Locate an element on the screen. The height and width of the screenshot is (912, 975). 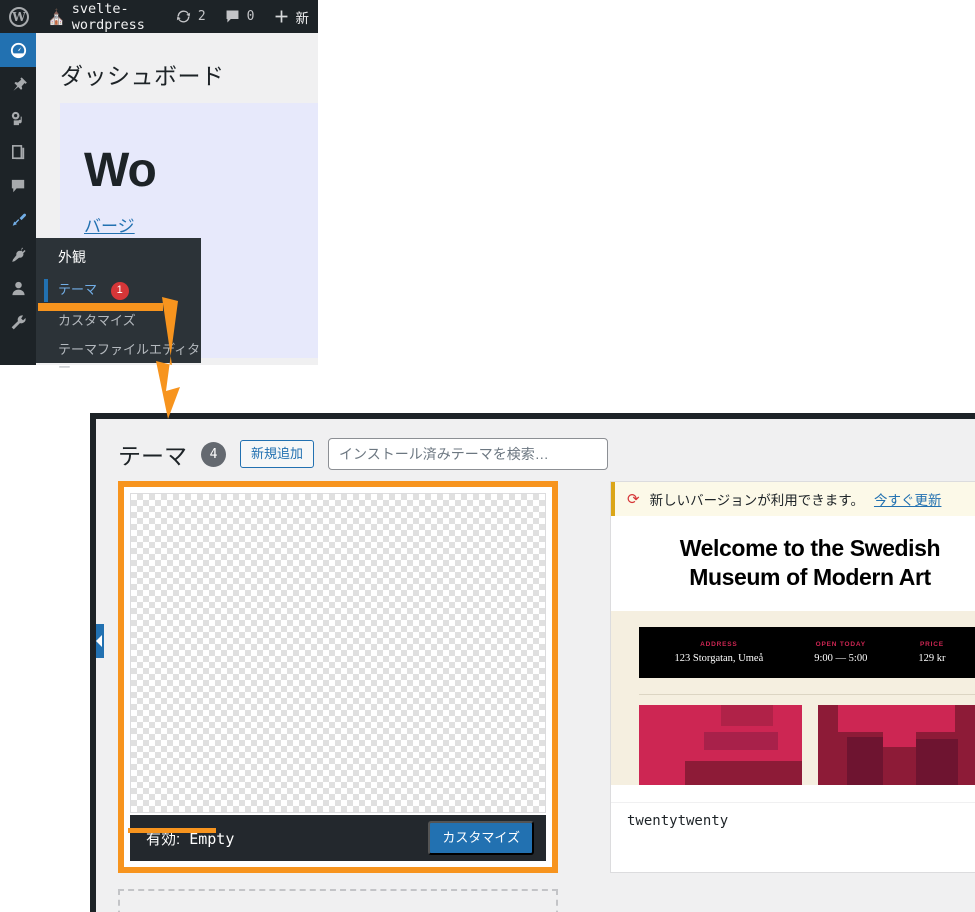
sidebar-item-comments is located at coordinates (18, 186).